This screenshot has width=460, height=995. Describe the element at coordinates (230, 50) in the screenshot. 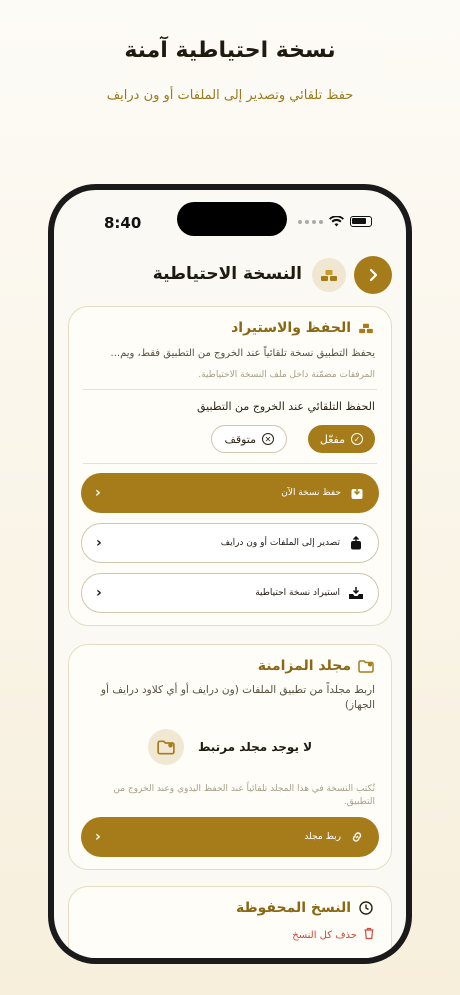

I see `hero-title: نسخة احتياطية آمنة` at that location.